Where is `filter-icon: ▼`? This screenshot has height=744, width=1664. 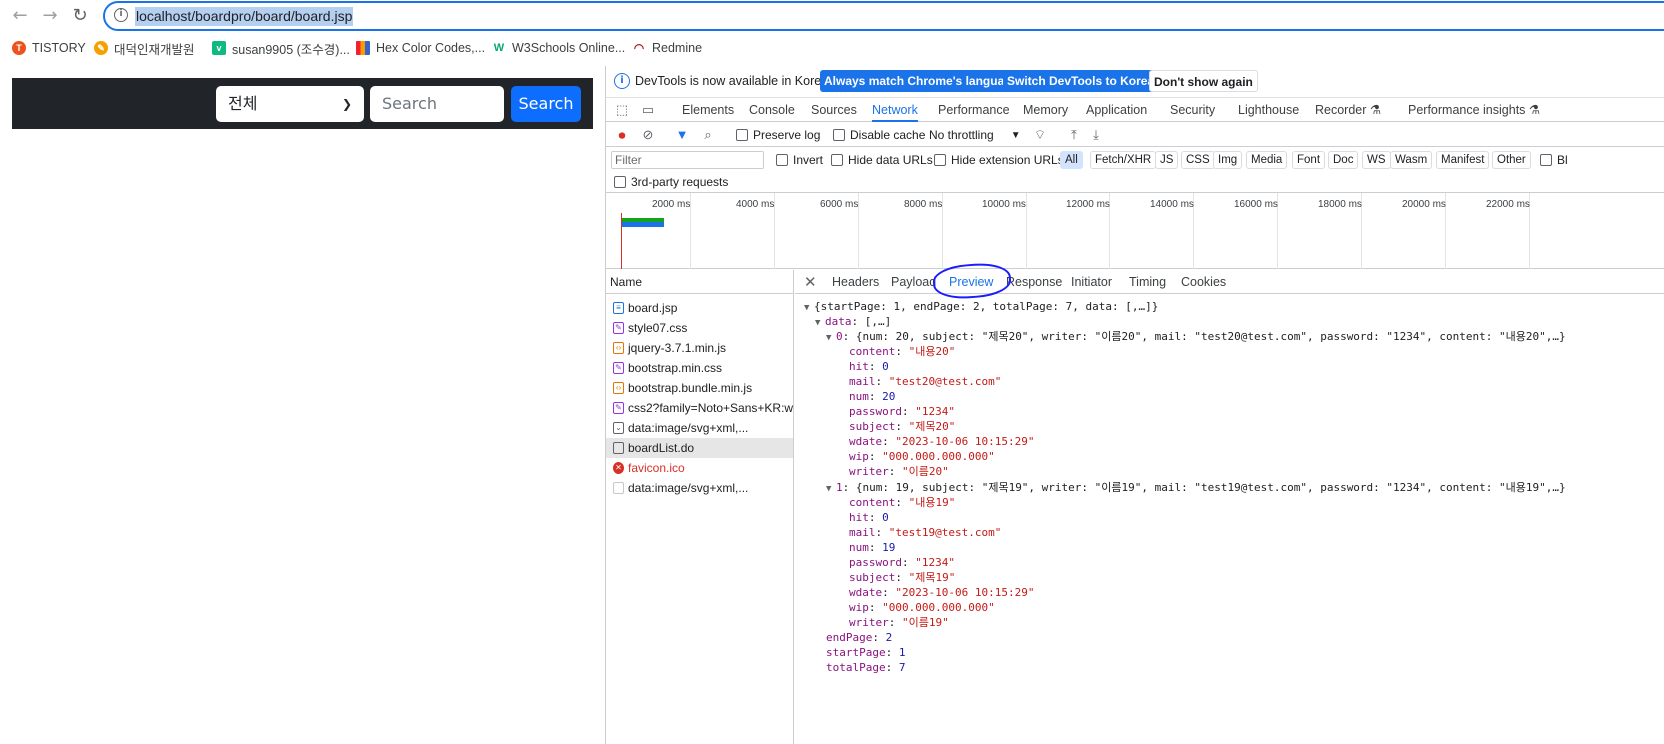 filter-icon: ▼ is located at coordinates (682, 135).